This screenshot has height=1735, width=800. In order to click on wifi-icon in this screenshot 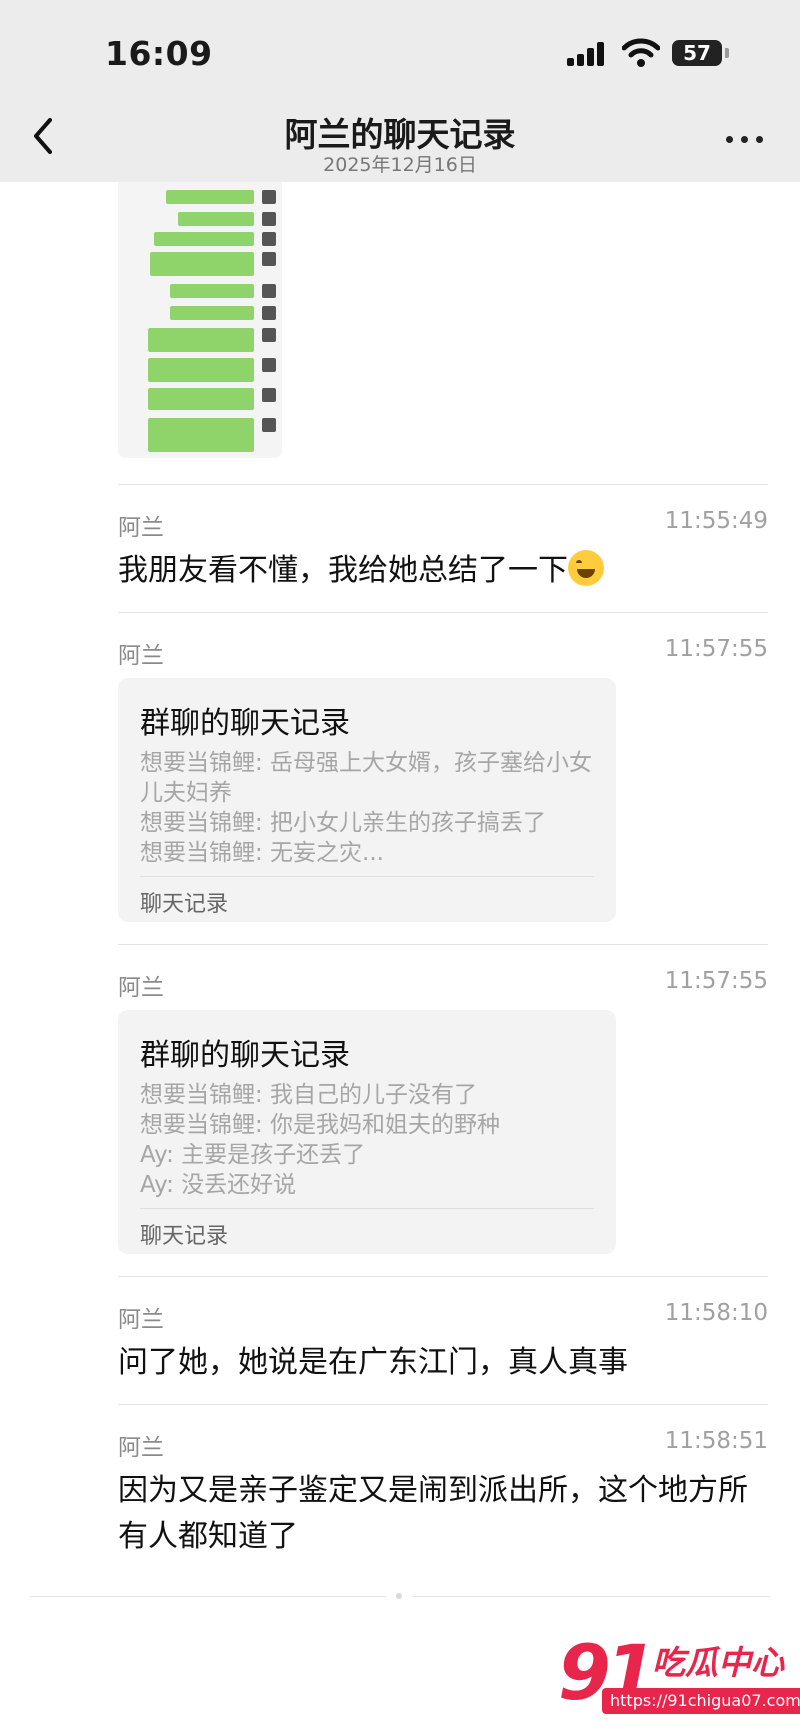, I will do `click(641, 52)`.